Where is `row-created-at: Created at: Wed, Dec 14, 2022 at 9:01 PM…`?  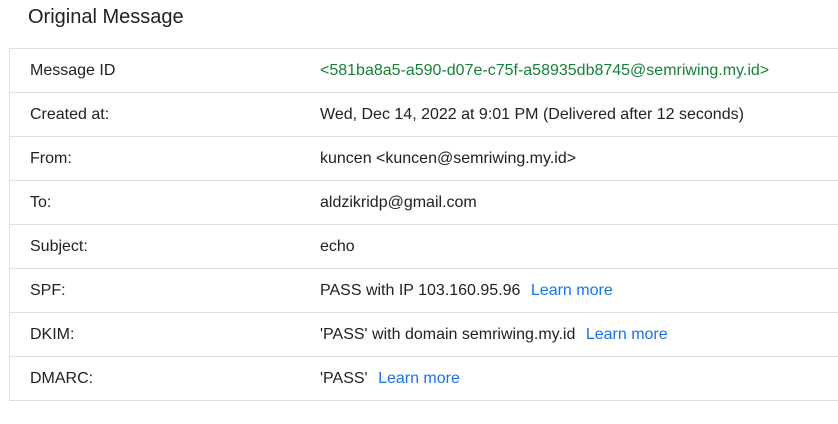 row-created-at: Created at: Wed, Dec 14, 2022 at 9:01 PM… is located at coordinates (424, 115).